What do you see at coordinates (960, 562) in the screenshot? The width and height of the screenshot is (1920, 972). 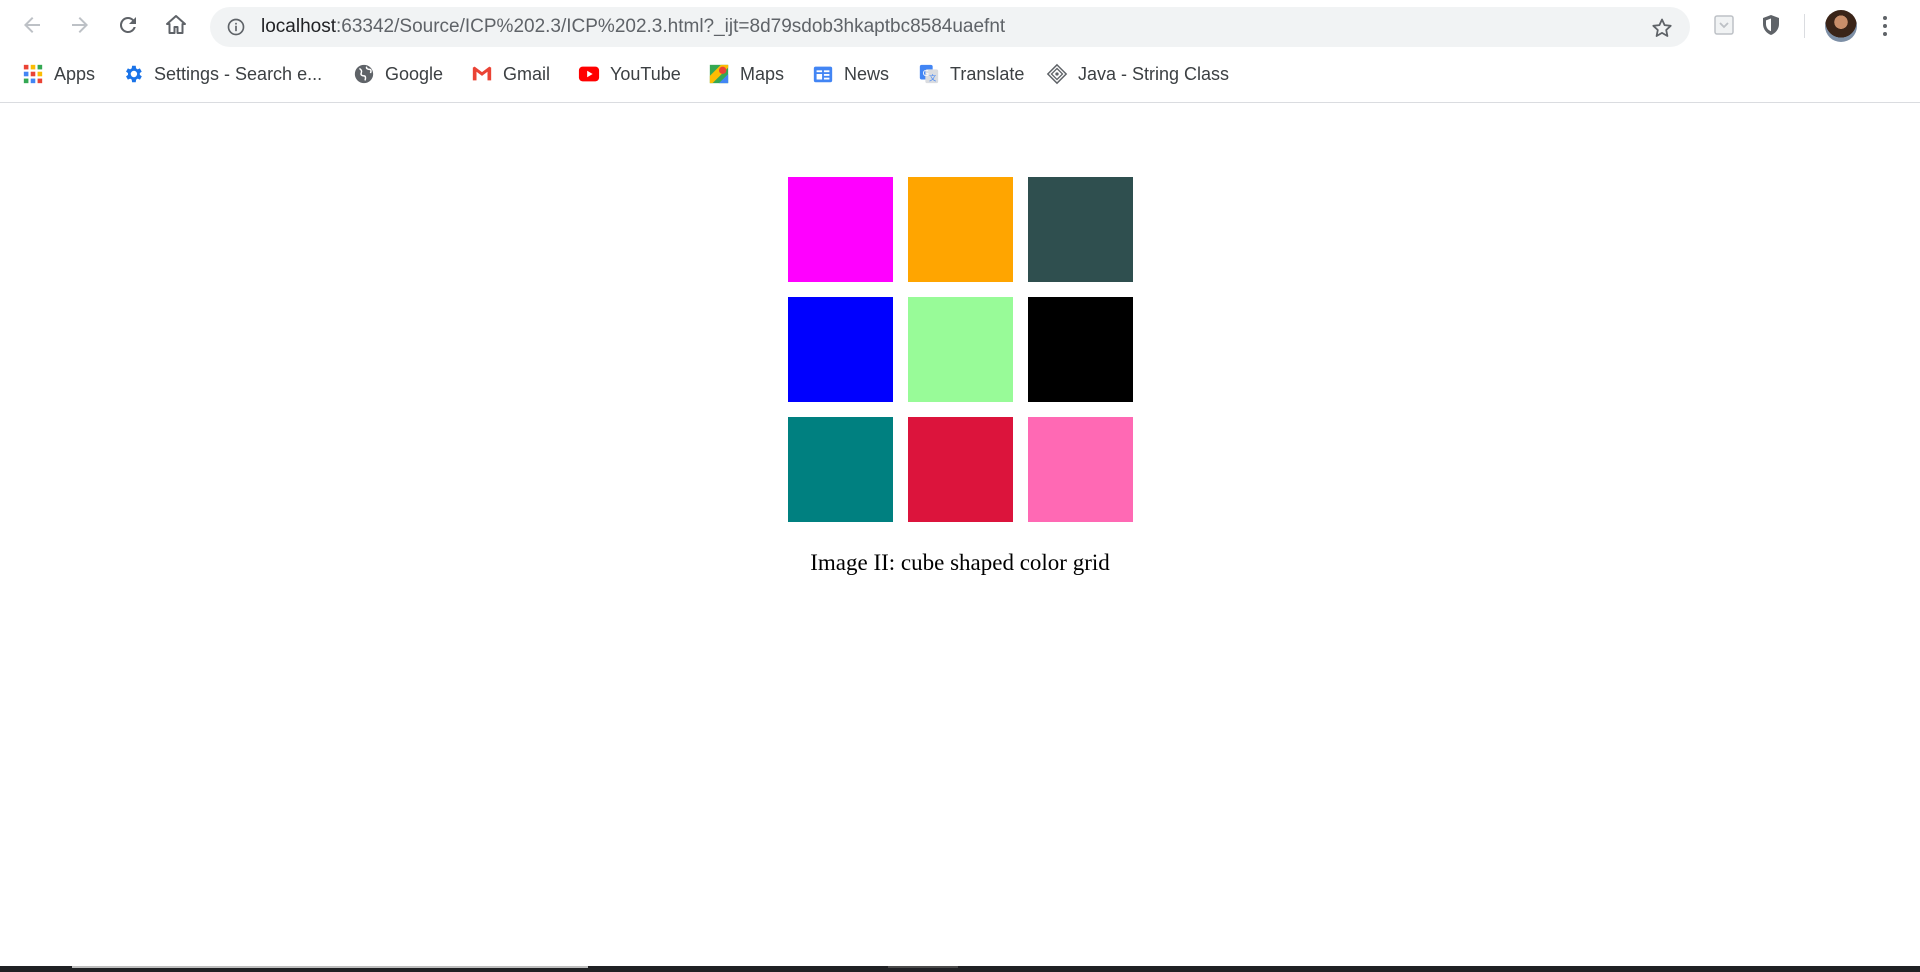 I see `image-caption: Image II: cube shaped color grid` at bounding box center [960, 562].